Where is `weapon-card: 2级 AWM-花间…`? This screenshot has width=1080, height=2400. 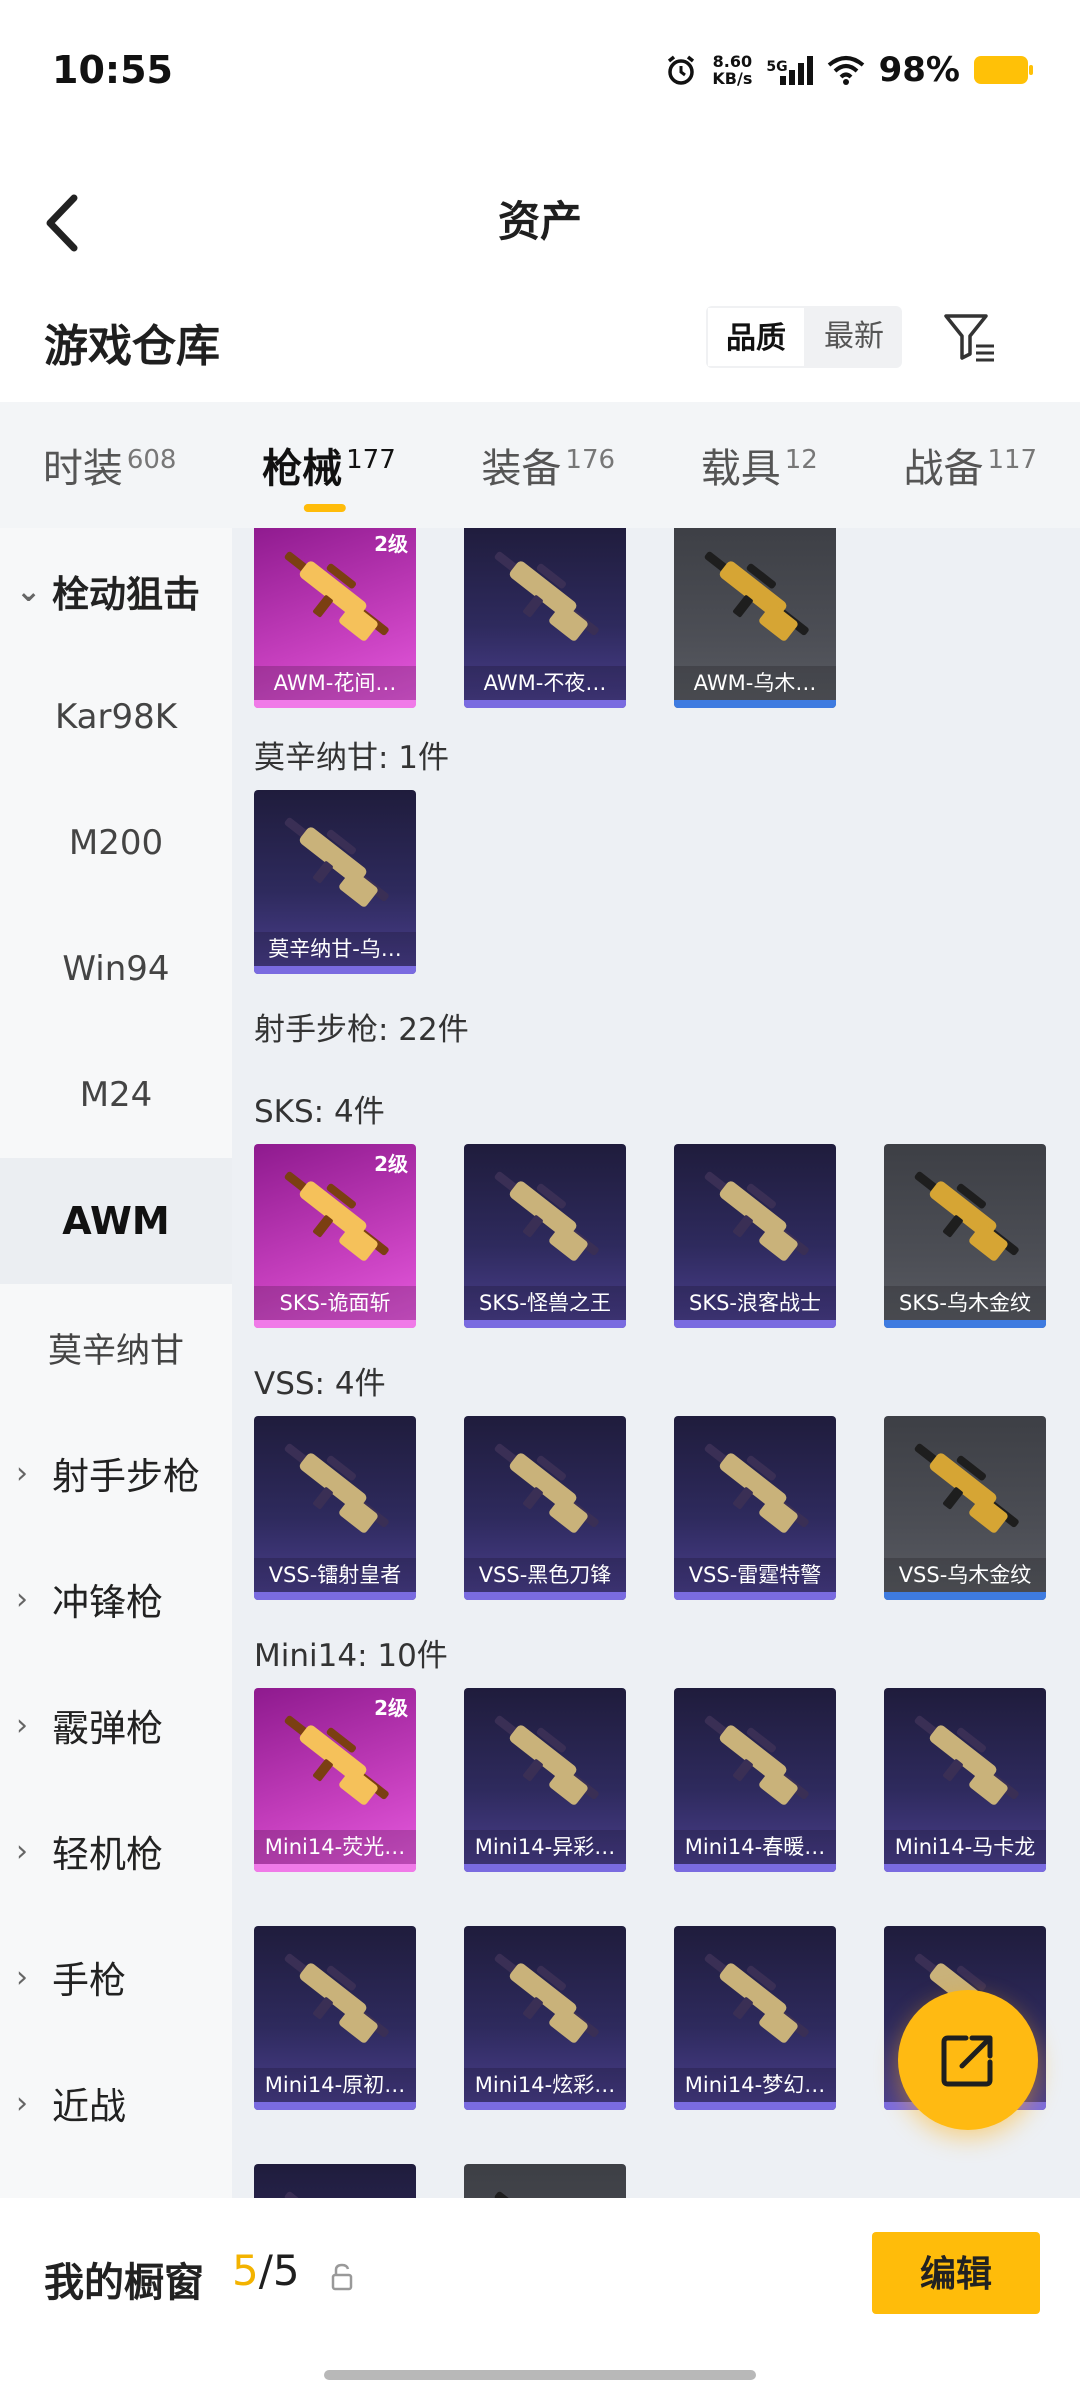 weapon-card: 2级 AWM-花间… is located at coordinates (335, 618).